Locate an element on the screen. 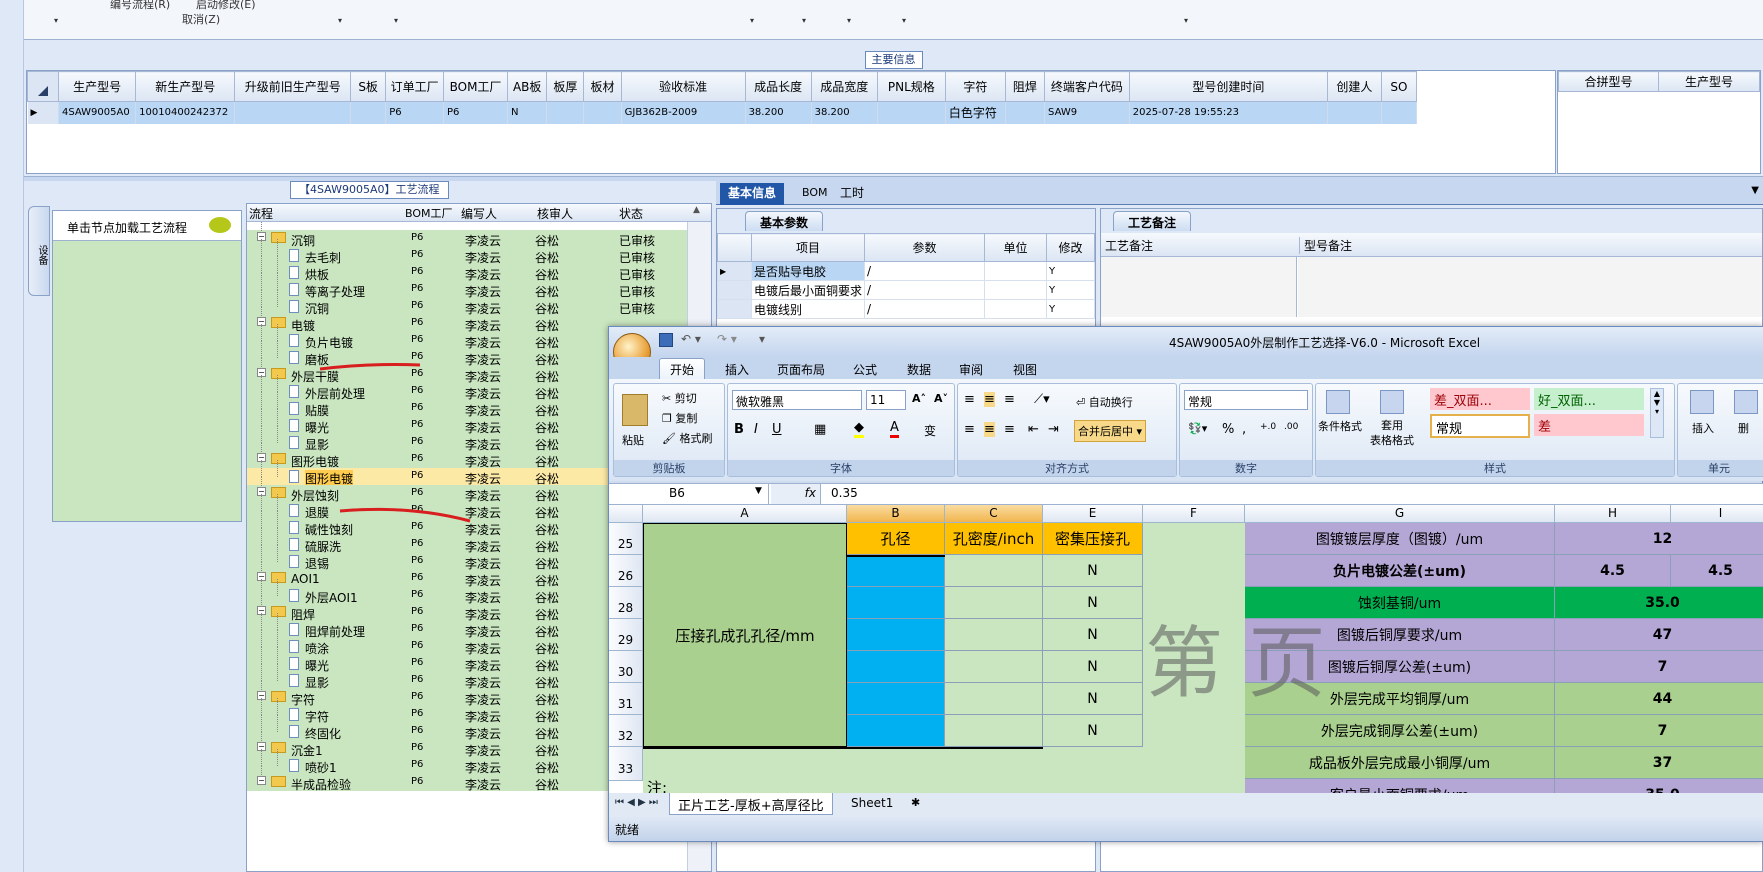  cell-h: 7 is located at coordinates (1659, 667).